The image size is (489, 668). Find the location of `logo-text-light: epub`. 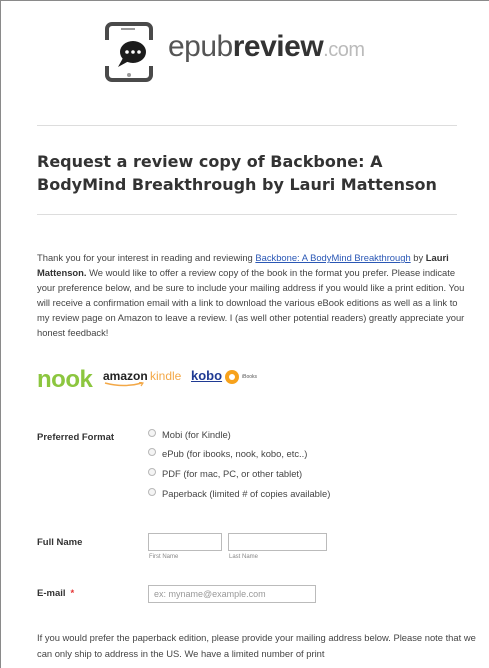

logo-text-light: epub is located at coordinates (200, 46).